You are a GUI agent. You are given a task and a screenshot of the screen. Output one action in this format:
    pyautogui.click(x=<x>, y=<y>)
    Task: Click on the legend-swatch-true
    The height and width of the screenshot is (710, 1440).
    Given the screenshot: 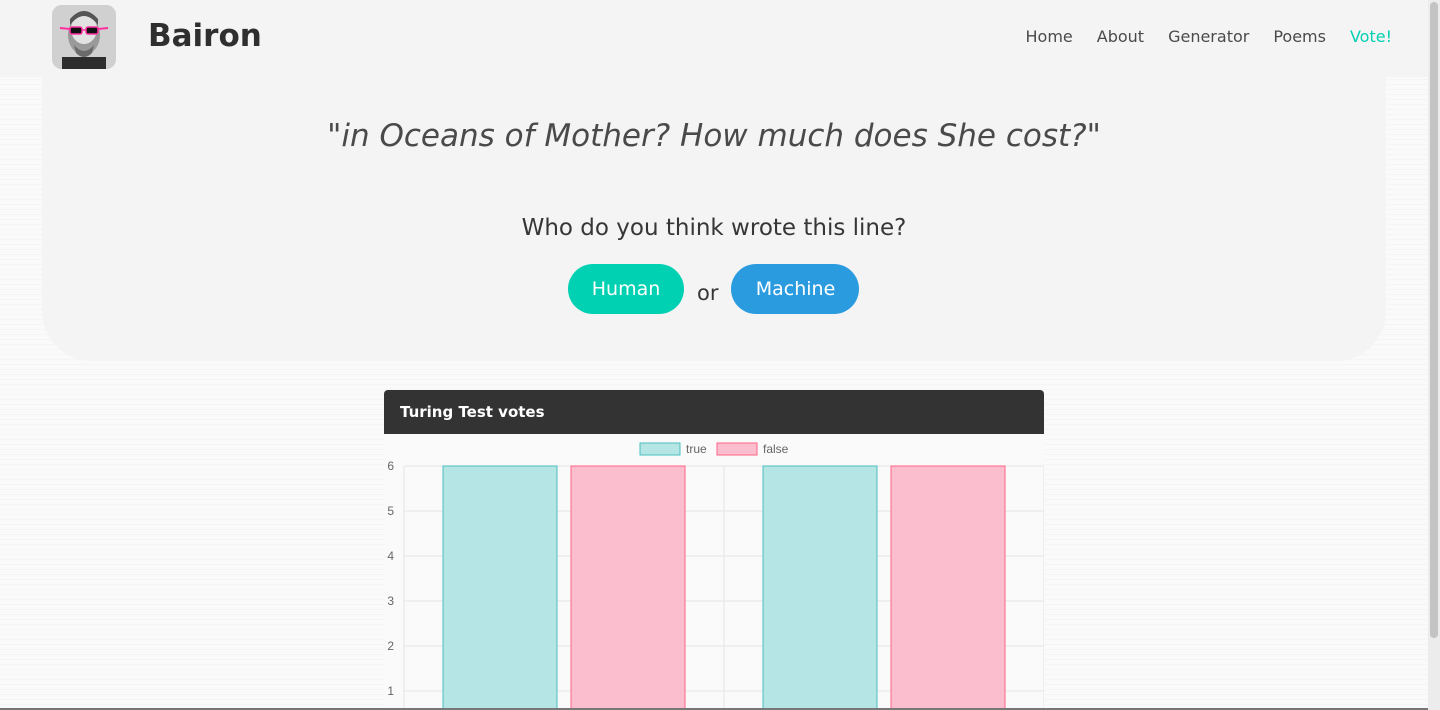 What is the action you would take?
    pyautogui.click(x=660, y=449)
    